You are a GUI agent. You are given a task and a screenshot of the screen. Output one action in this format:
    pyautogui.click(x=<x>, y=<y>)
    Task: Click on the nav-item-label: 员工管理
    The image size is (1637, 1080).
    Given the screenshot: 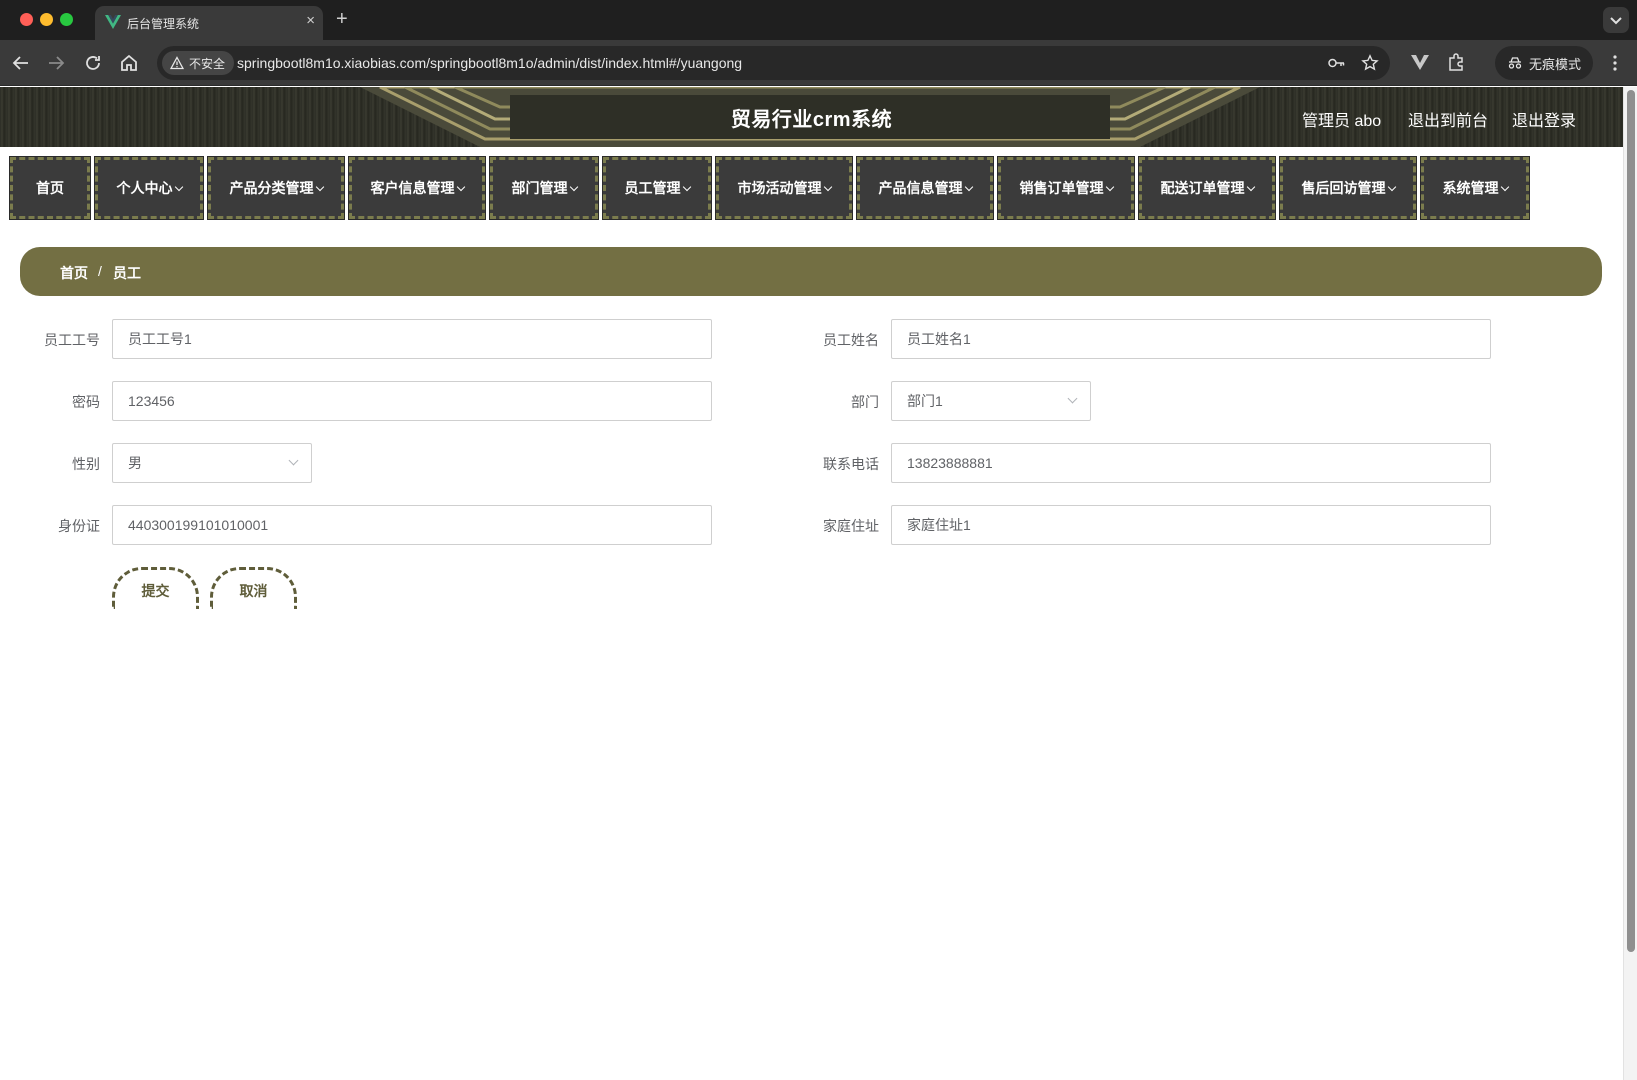 What is the action you would take?
    pyautogui.click(x=652, y=188)
    